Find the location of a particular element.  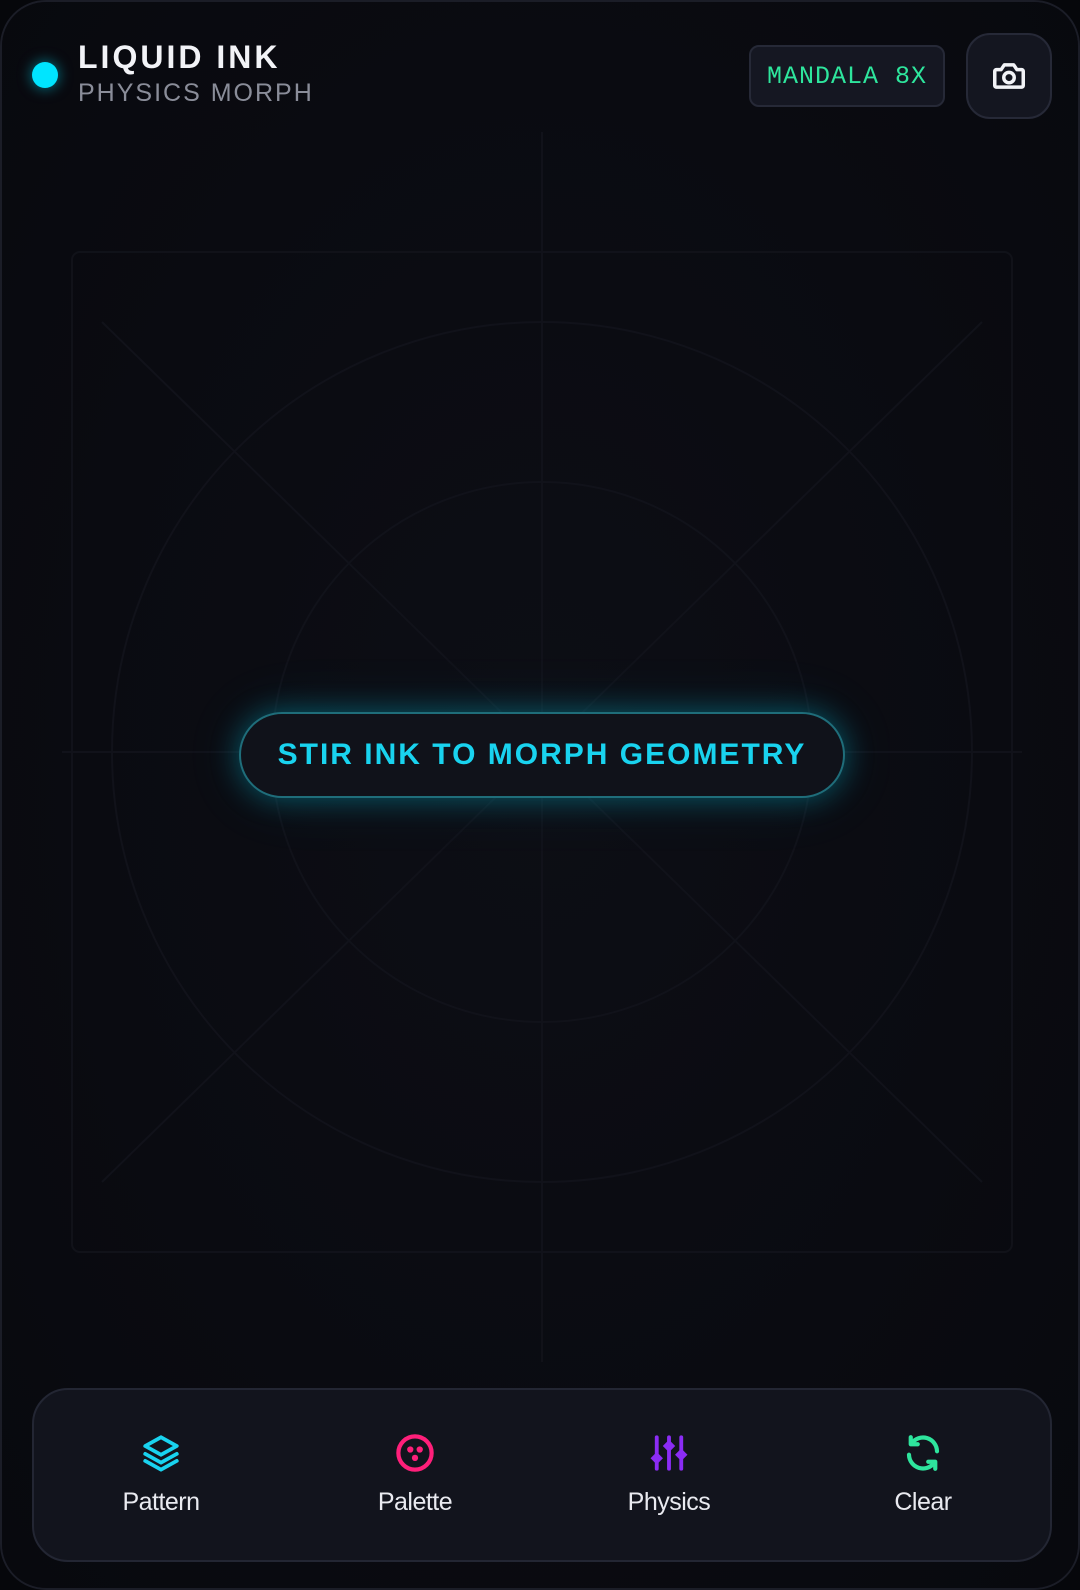

palette-label: Palette is located at coordinates (415, 1502).